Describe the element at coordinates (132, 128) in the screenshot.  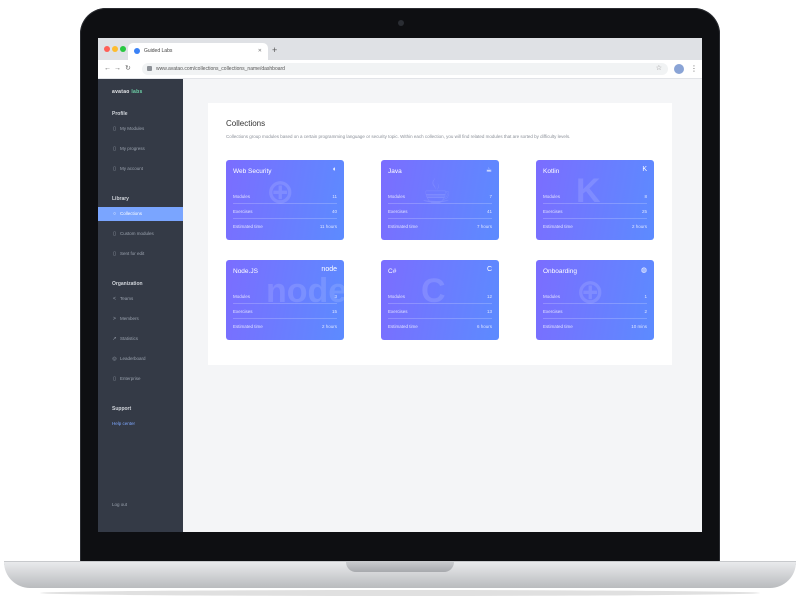
I see `sidebar-item-label: My Modules` at that location.